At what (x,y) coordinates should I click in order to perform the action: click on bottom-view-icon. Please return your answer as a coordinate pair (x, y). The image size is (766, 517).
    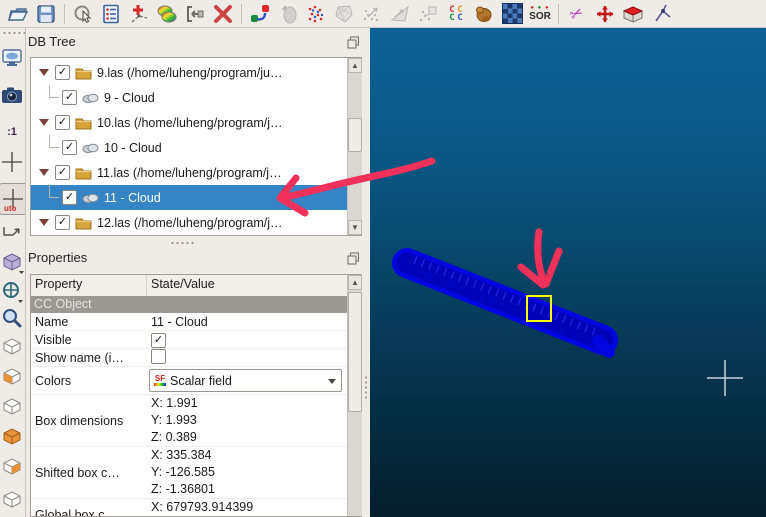
    Looking at the image, I should click on (12, 500).